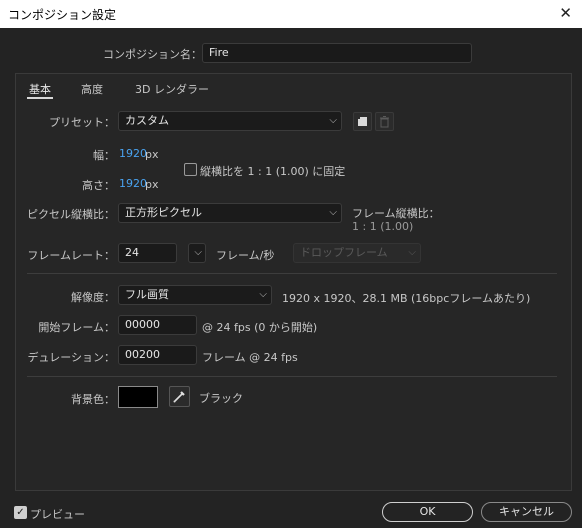 This screenshot has height=528, width=582. Describe the element at coordinates (157, 325) in the screenshot. I see `start-frame-input: 00000` at that location.